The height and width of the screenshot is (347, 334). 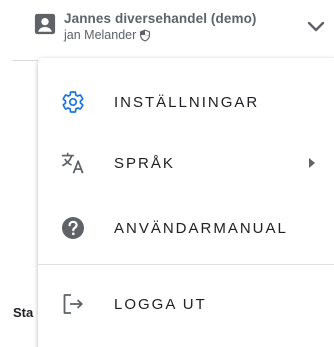 I want to click on shield-icon, so click(x=145, y=35).